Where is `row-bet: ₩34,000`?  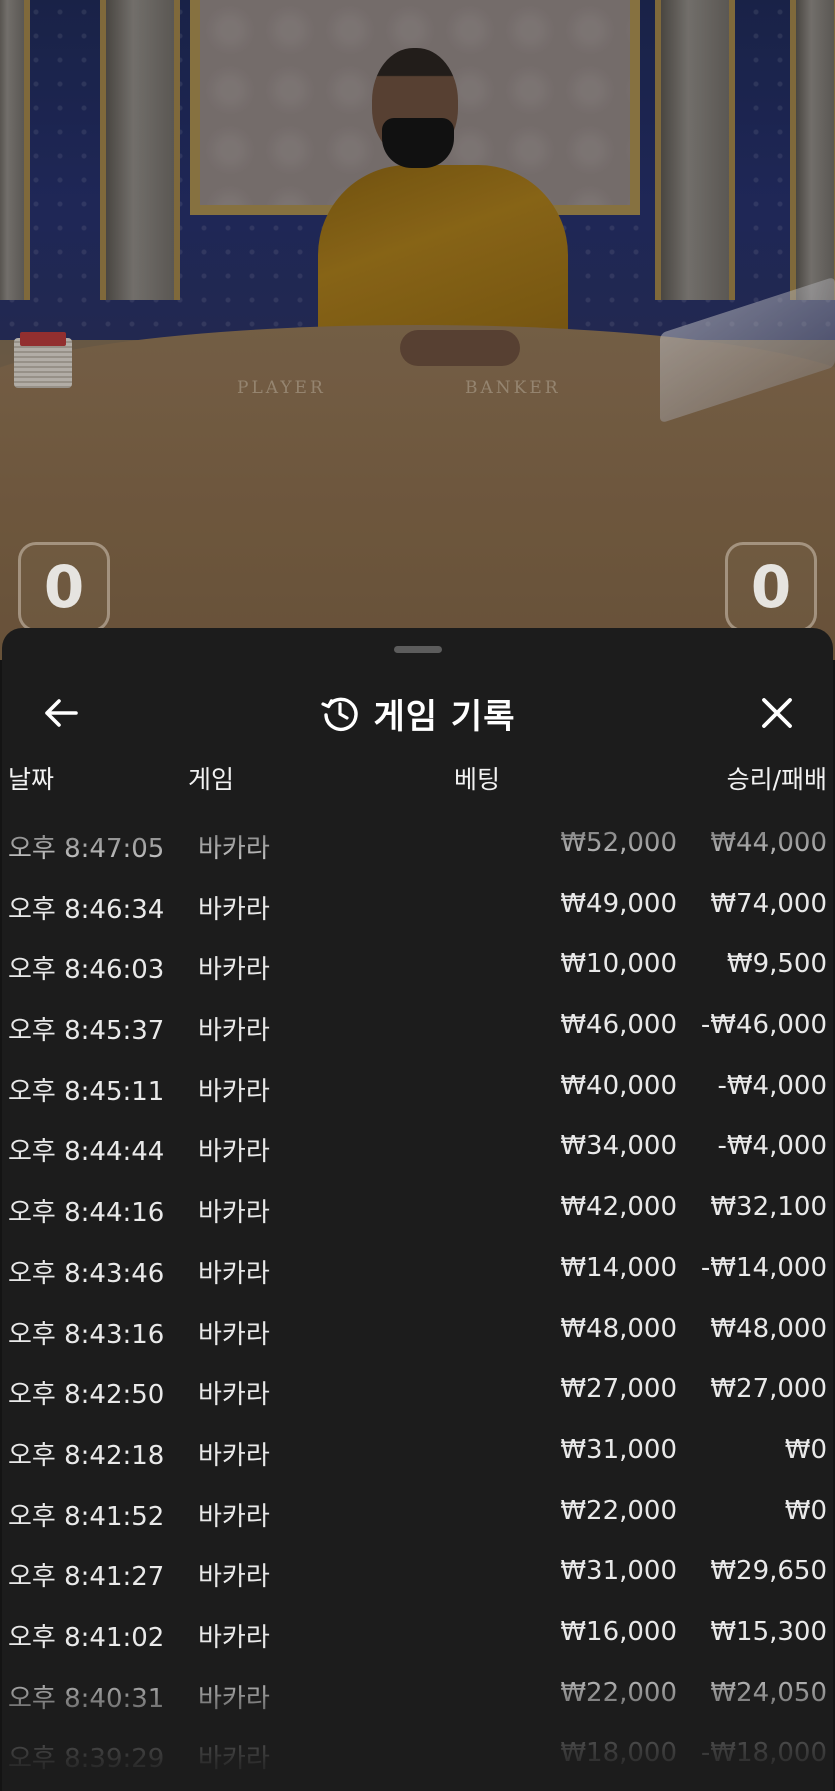 row-bet: ₩34,000 is located at coordinates (618, 1146).